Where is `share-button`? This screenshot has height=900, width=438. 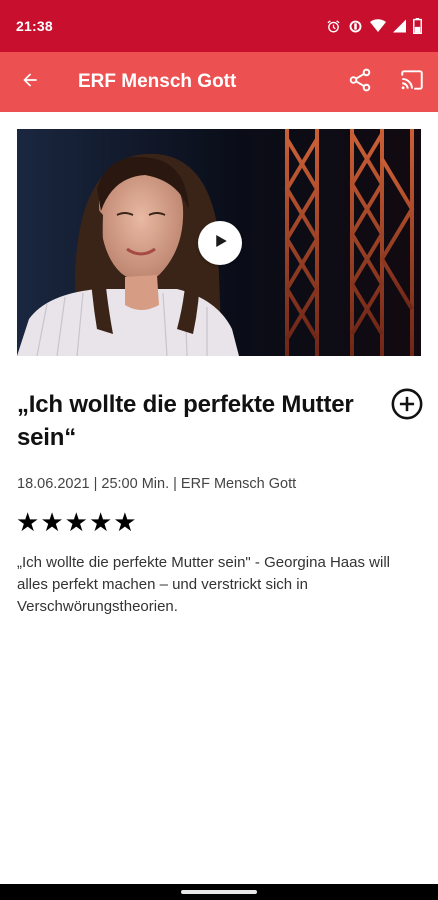 share-button is located at coordinates (360, 82).